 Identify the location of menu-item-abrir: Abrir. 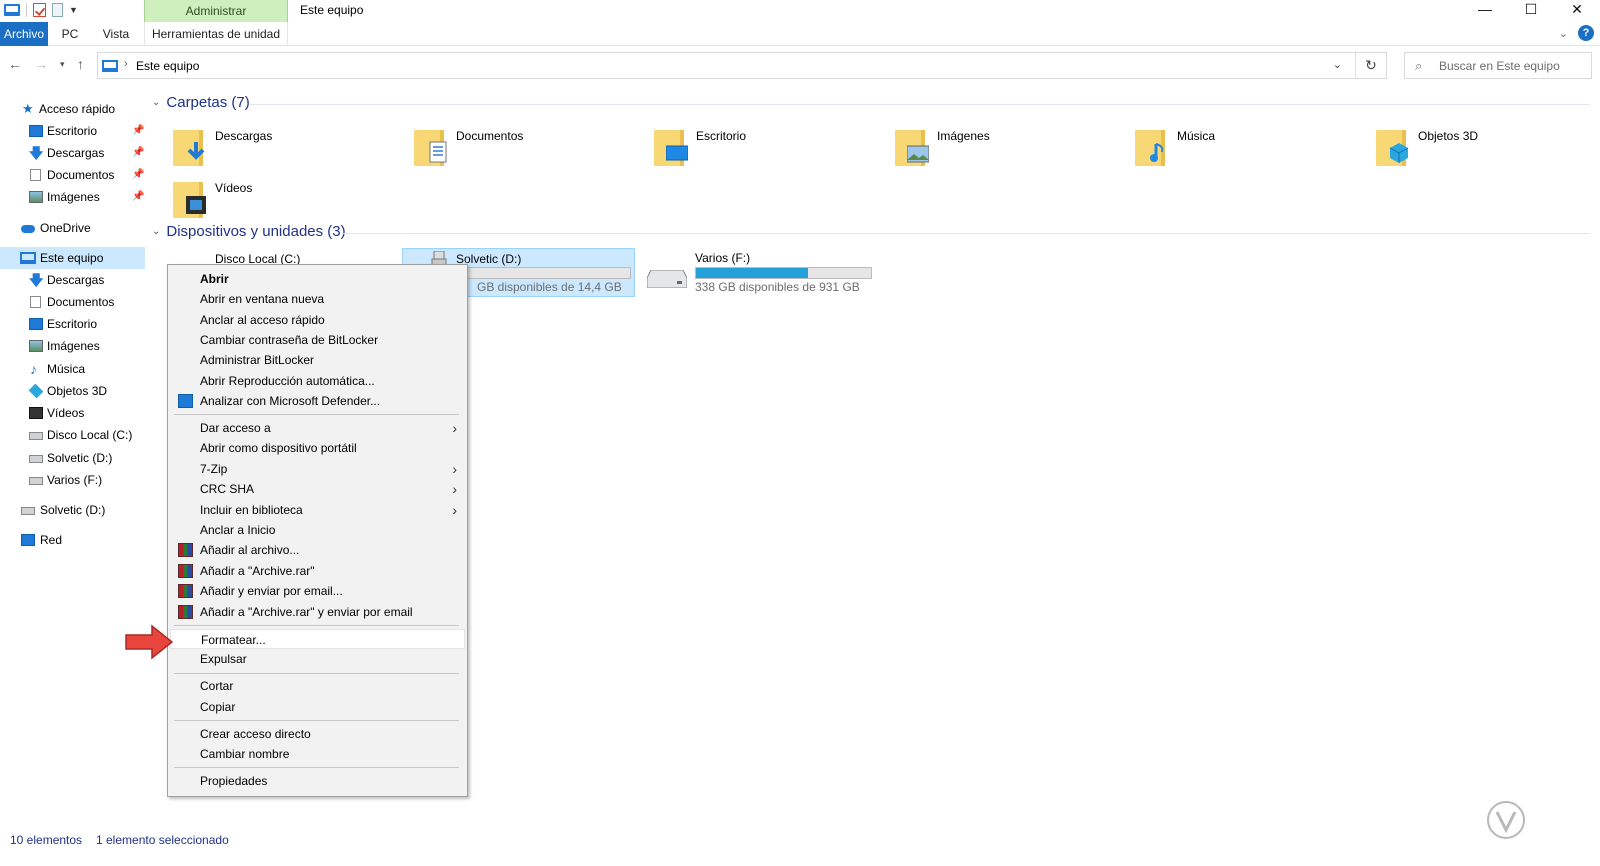
(317, 279).